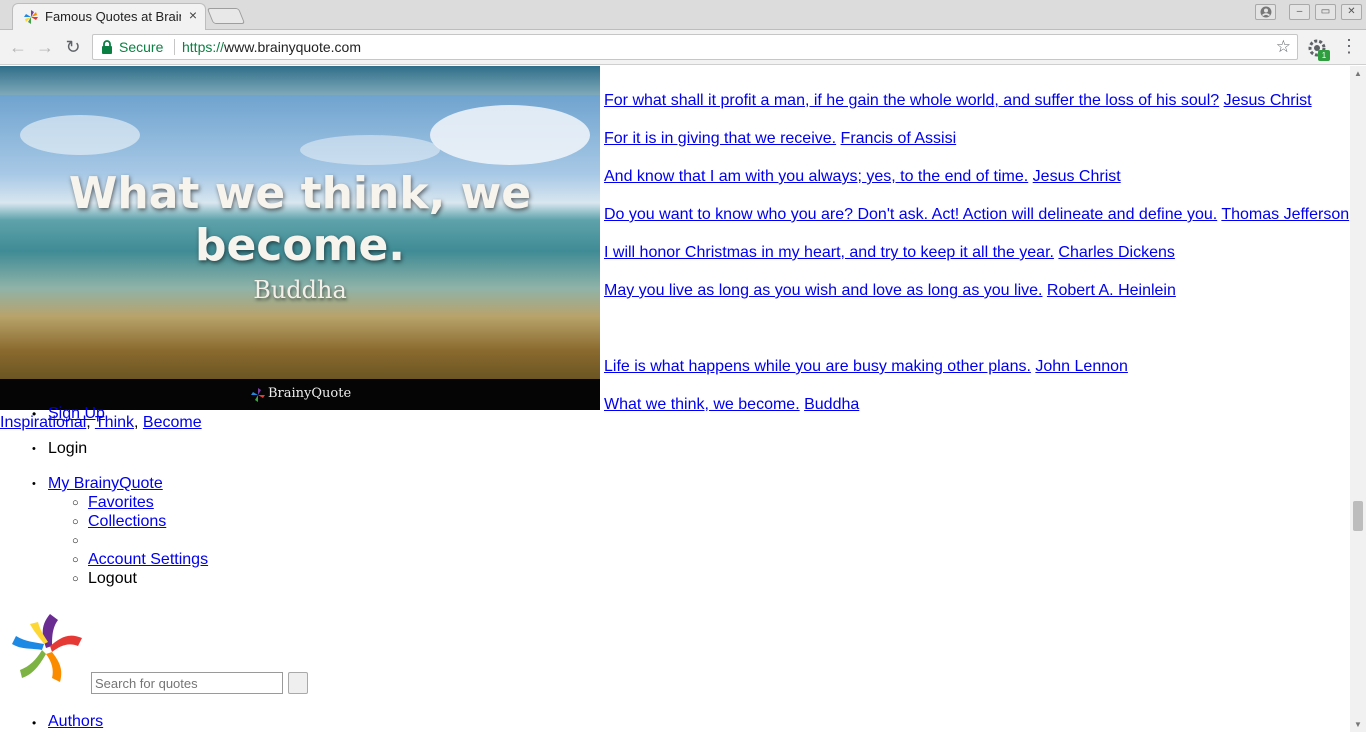 This screenshot has width=1366, height=732. What do you see at coordinates (127, 522) in the screenshot?
I see `collections-link: Collections` at bounding box center [127, 522].